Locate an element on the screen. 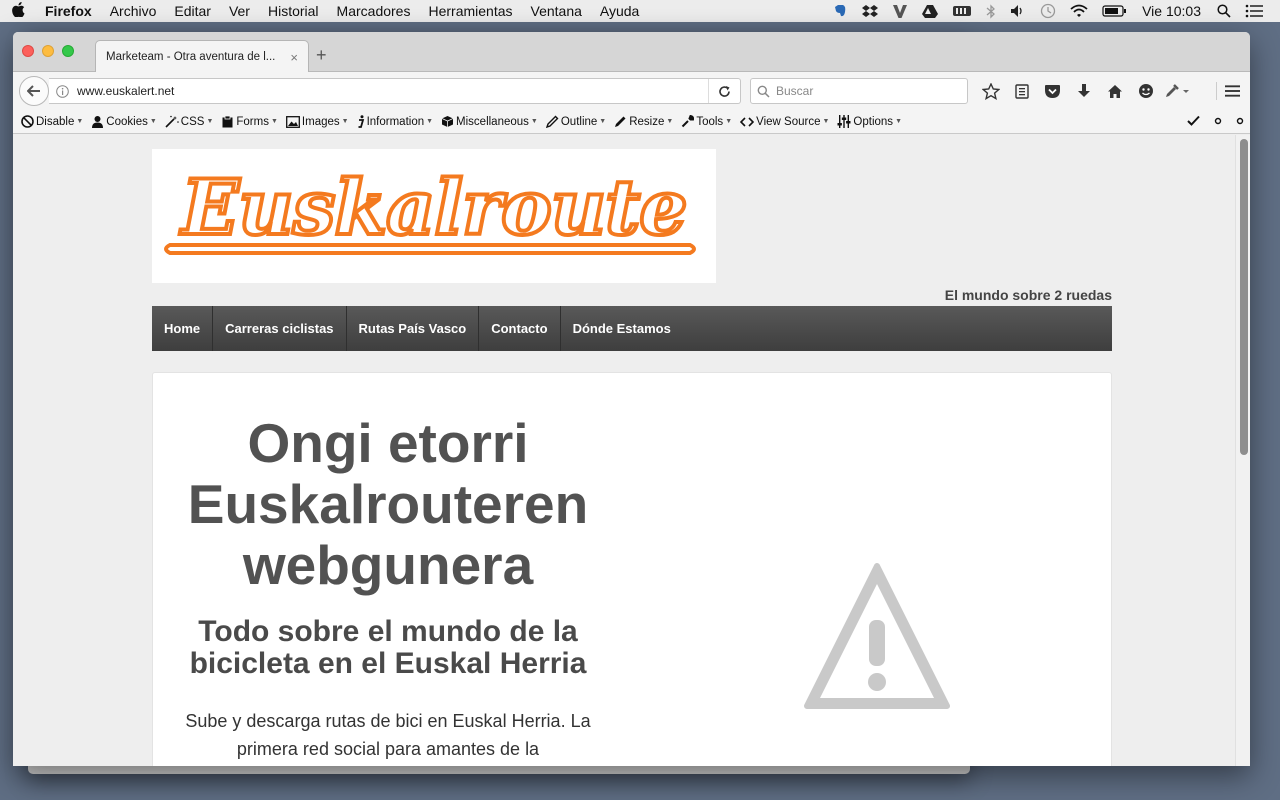  toolbar-icons is located at coordinates (1083, 91).